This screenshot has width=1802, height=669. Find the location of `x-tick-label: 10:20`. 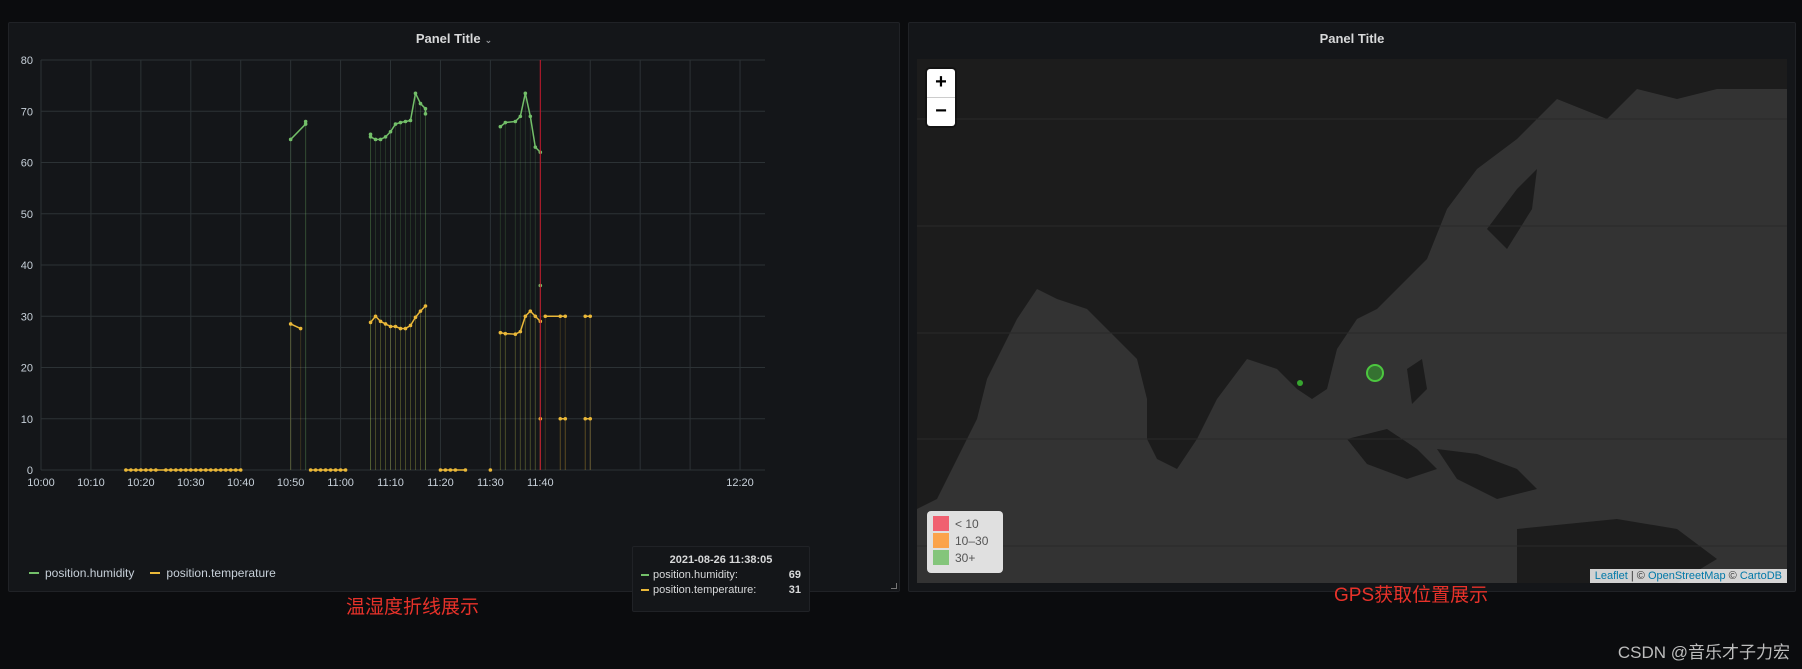

x-tick-label: 10:20 is located at coordinates (141, 483).